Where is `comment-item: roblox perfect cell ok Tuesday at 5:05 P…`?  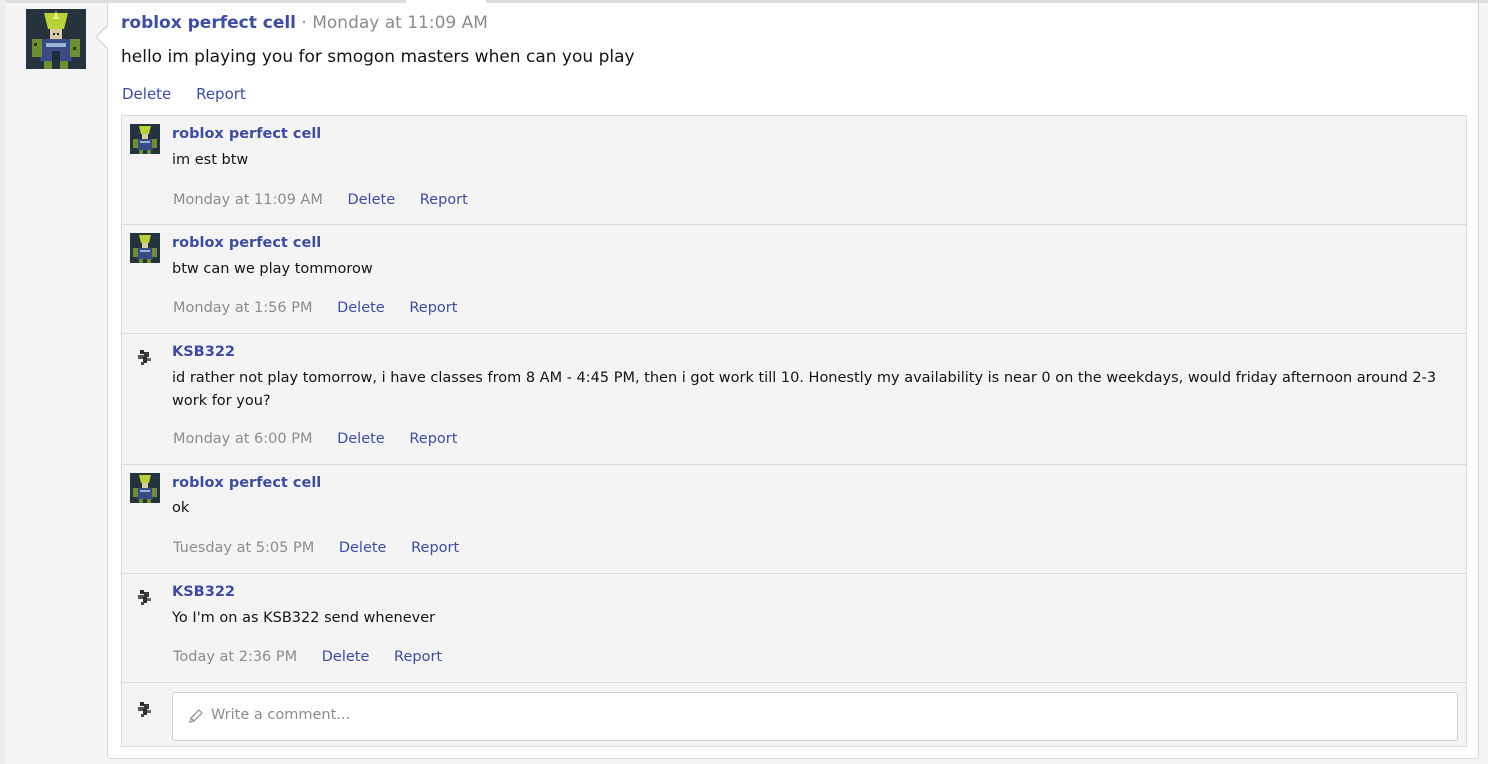
comment-item: roblox perfect cell ok Tuesday at 5:05 P… is located at coordinates (794, 519).